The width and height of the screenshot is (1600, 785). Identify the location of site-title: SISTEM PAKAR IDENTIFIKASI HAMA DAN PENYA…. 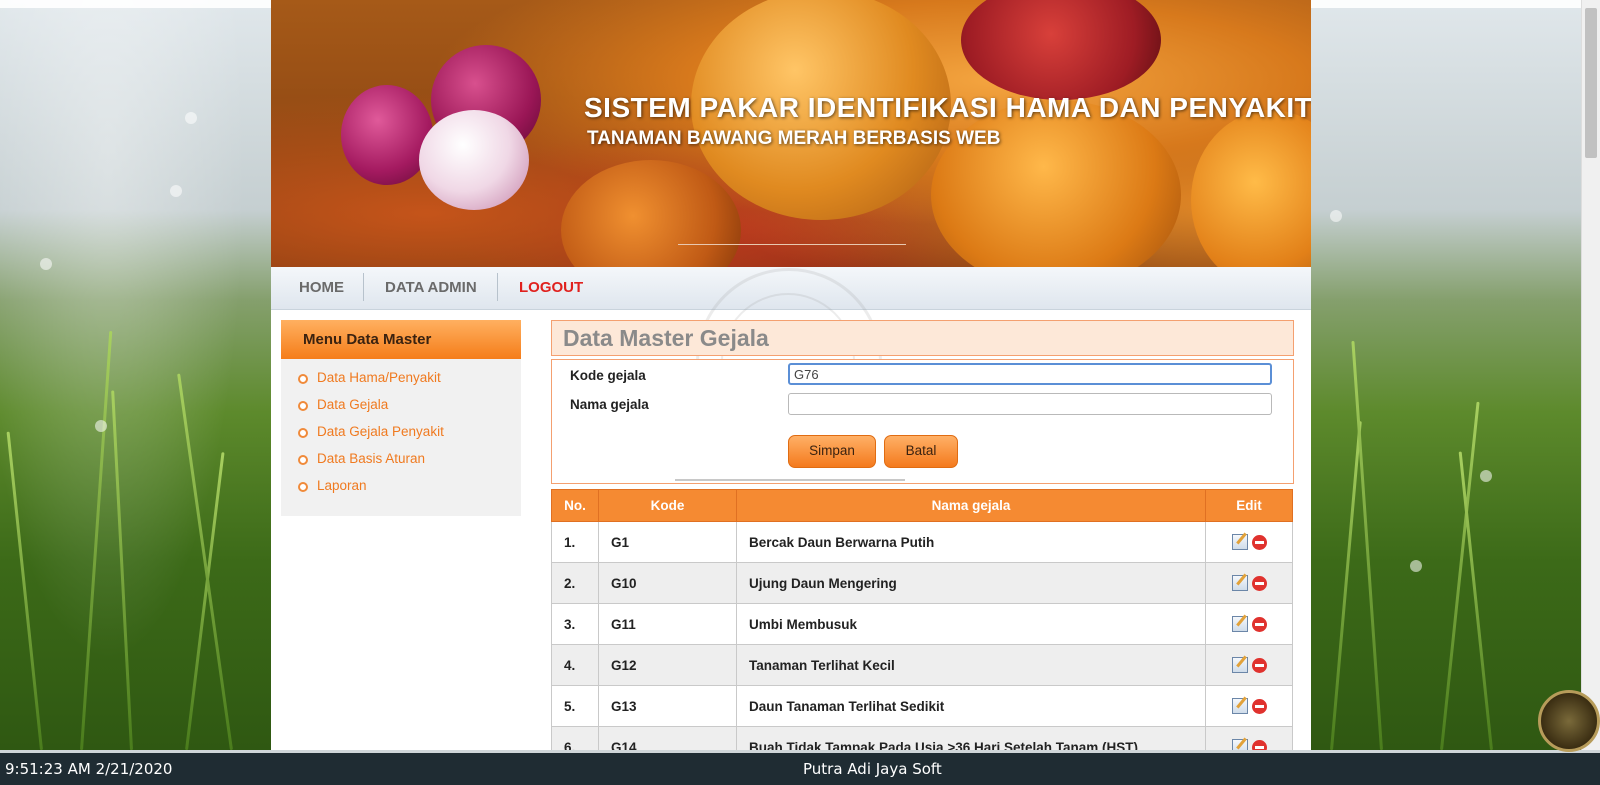
(947, 107).